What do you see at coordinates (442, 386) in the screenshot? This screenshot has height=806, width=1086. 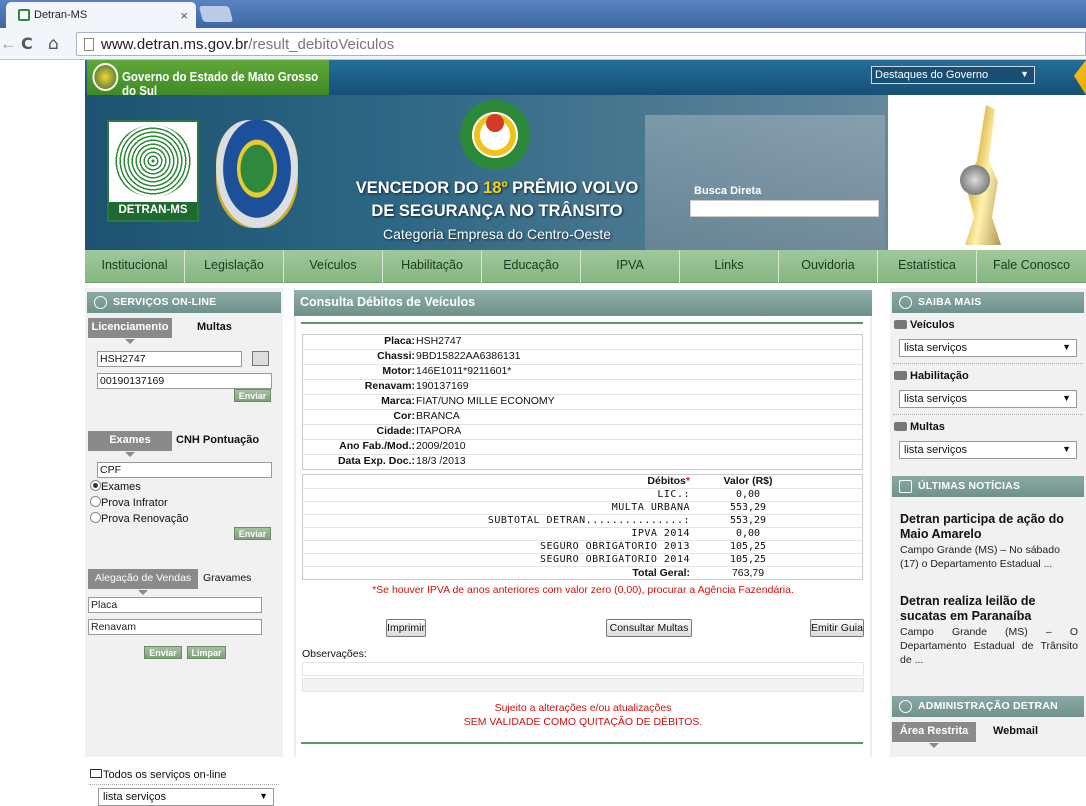 I see `value: 190137169` at bounding box center [442, 386].